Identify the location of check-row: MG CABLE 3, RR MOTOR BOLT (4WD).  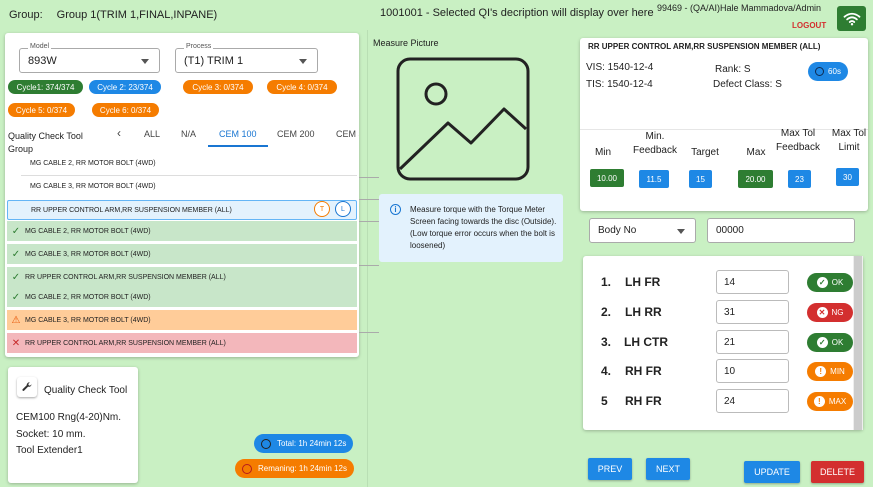
(182, 186).